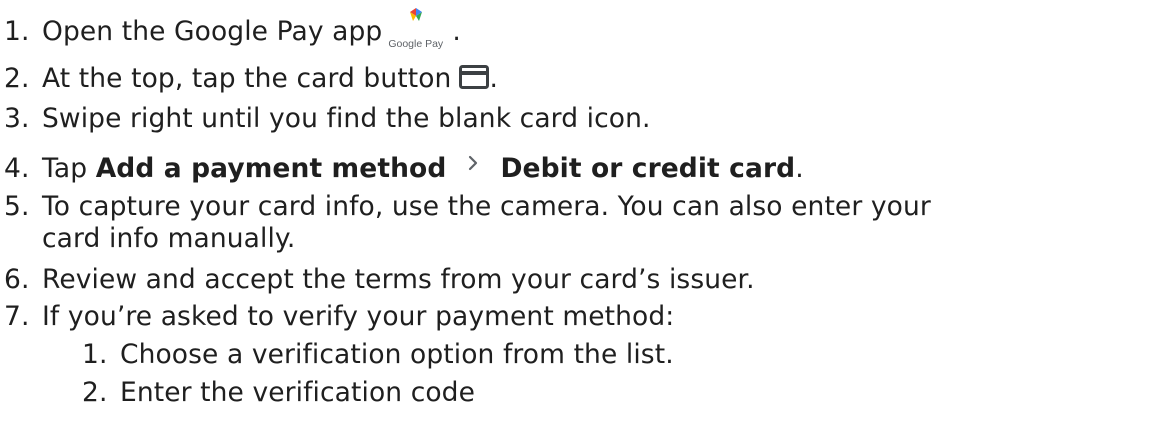  I want to click on step-number: 4., so click(17, 168).